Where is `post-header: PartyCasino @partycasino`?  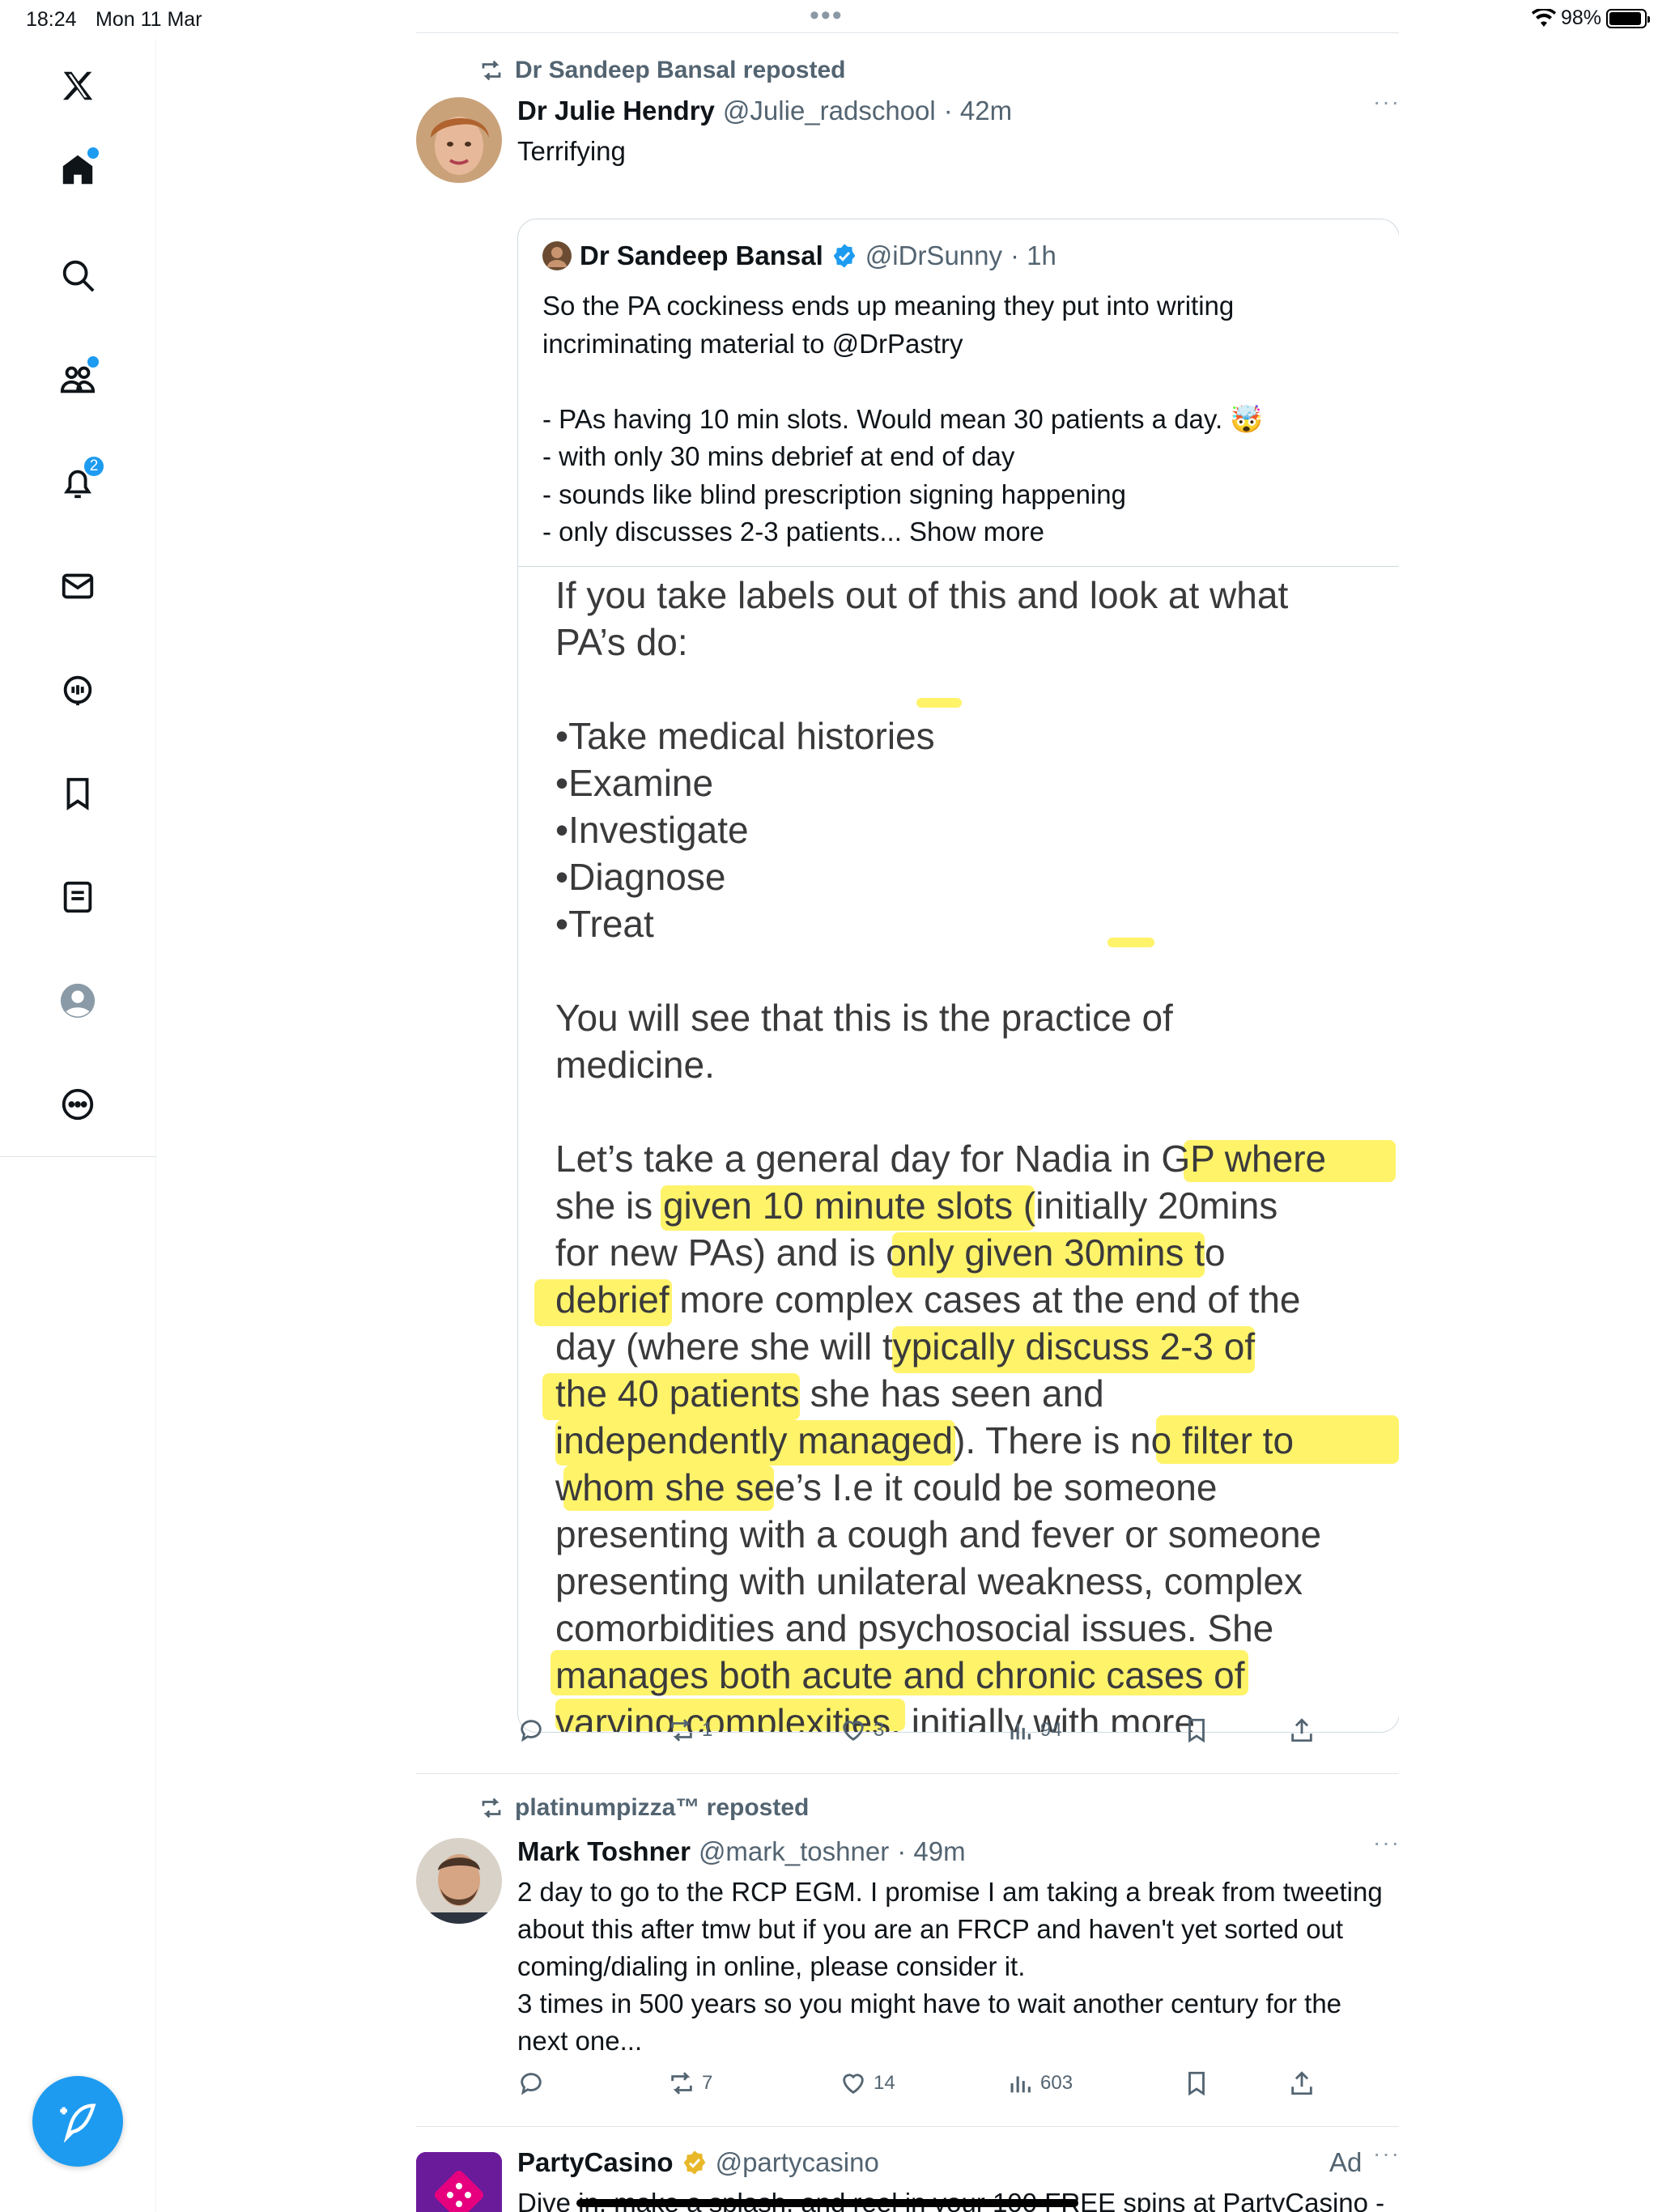 post-header: PartyCasino @partycasino is located at coordinates (698, 2163).